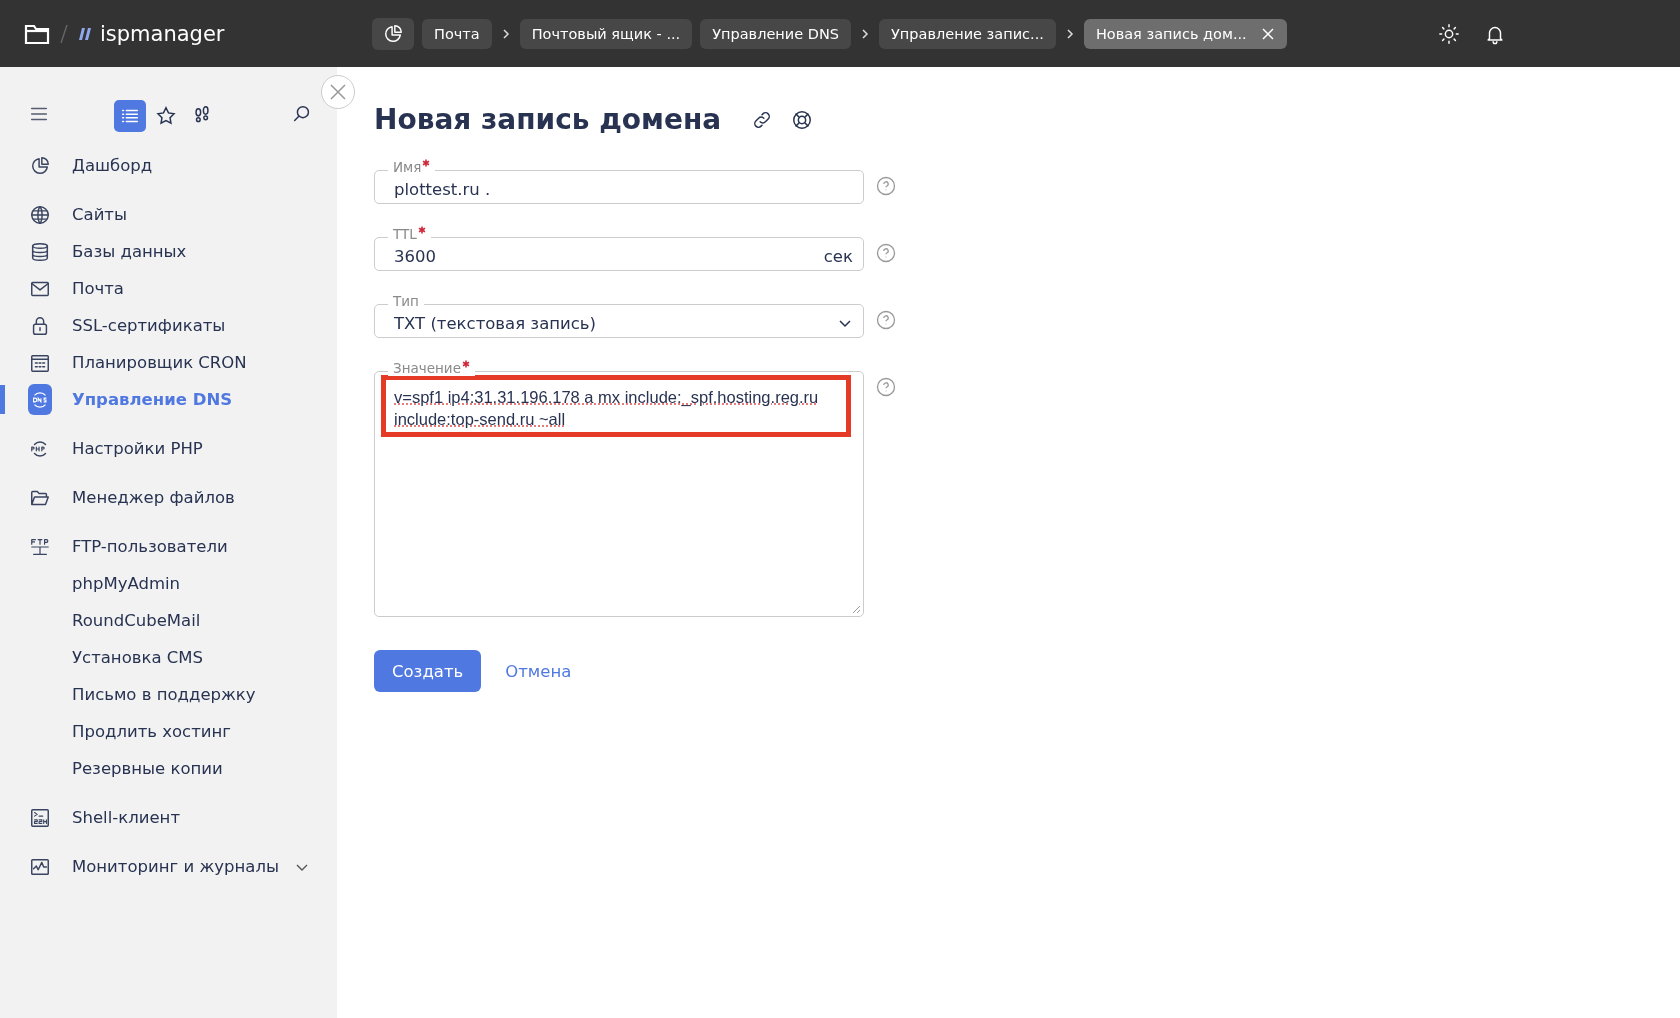 The width and height of the screenshot is (1680, 1018). I want to click on sidebar-item: Почта, so click(168, 288).